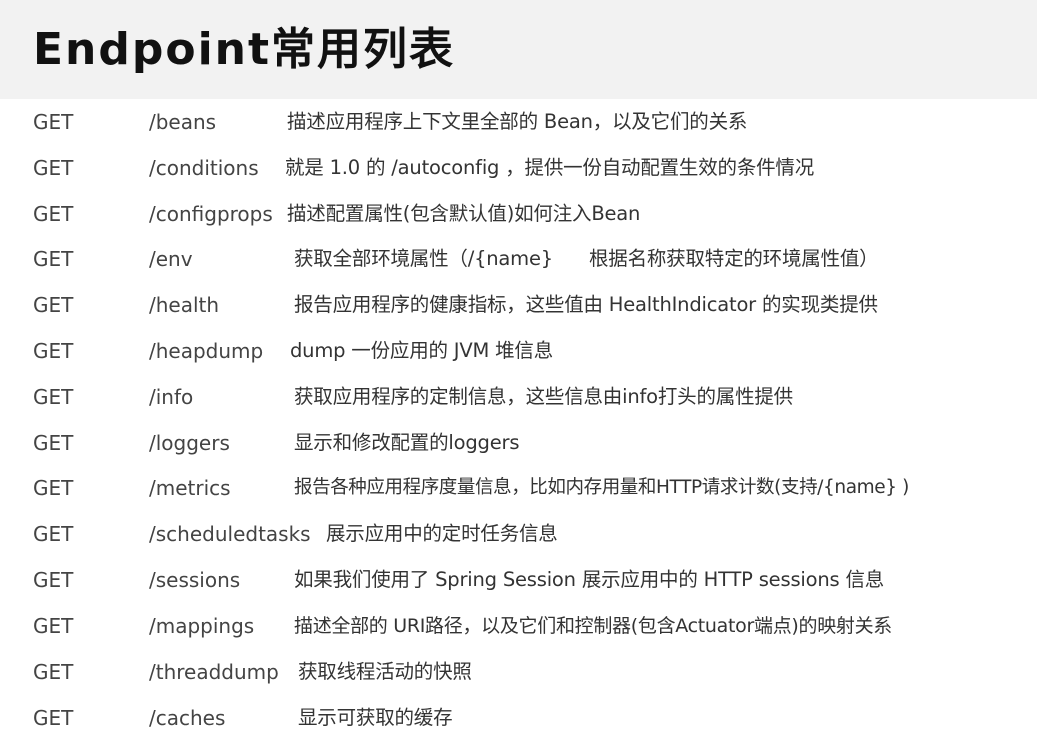 The height and width of the screenshot is (750, 1037). Describe the element at coordinates (518, 49) in the screenshot. I see `title-bar: Endpoint常用列表` at that location.